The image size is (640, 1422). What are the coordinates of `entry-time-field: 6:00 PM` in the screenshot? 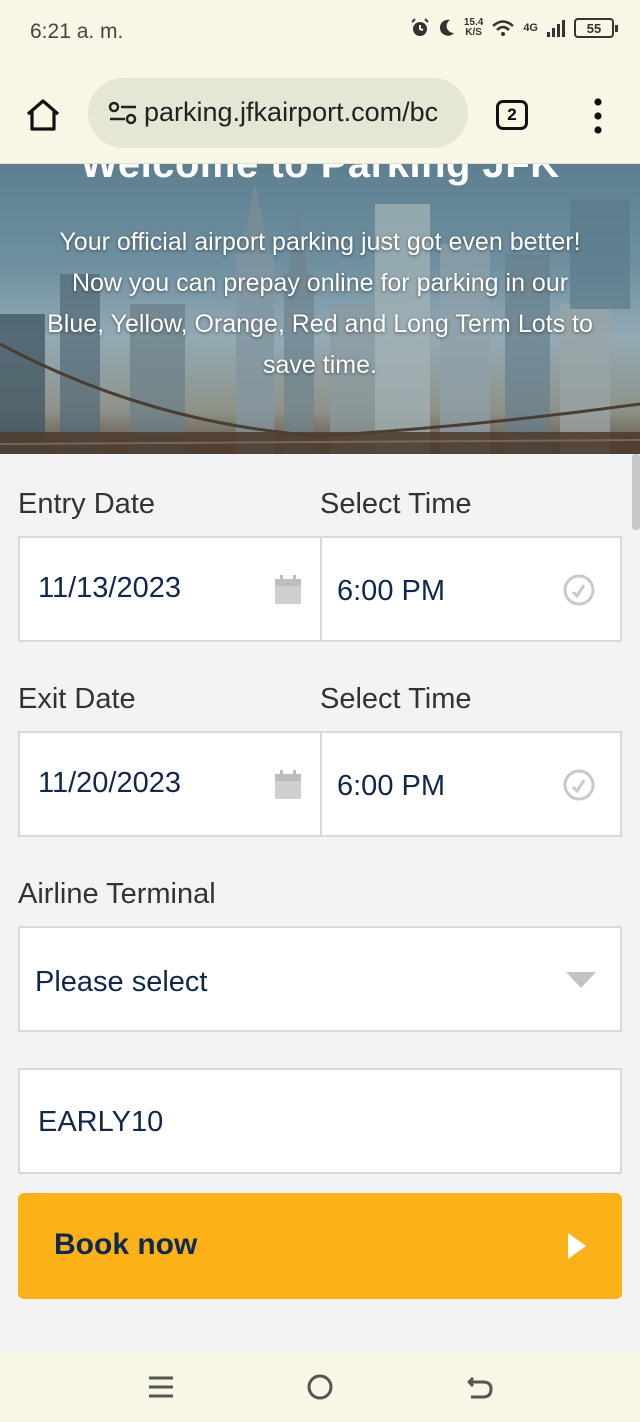 It's located at (471, 589).